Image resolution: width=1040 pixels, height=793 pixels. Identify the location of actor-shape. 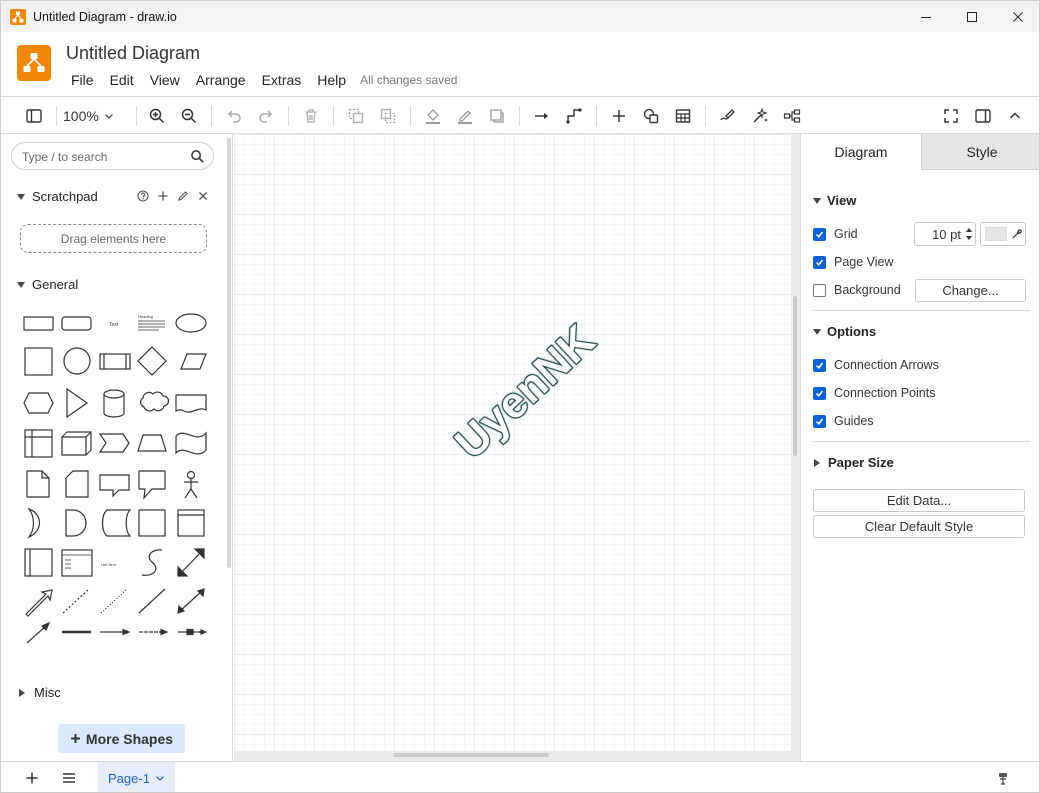
(191, 484).